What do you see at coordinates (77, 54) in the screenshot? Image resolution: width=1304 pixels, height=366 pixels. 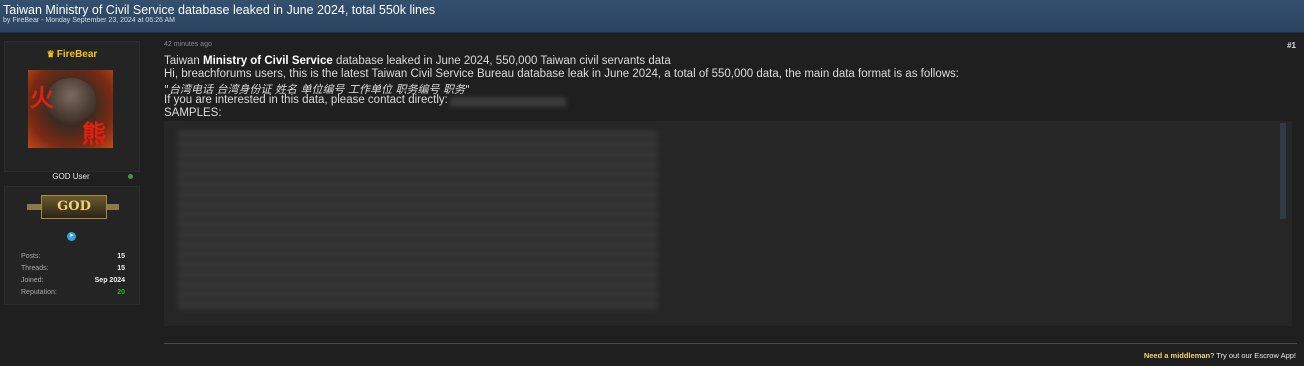 I see `username: FireBear` at bounding box center [77, 54].